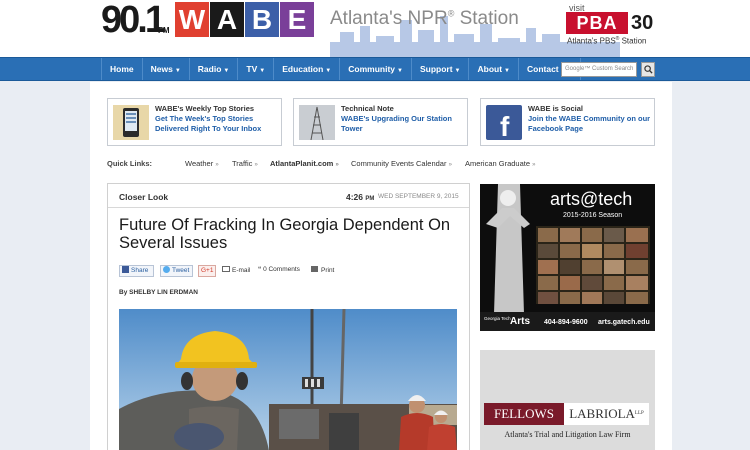 The height and width of the screenshot is (450, 750). What do you see at coordinates (165, 69) in the screenshot?
I see `nav-news: News ▼` at bounding box center [165, 69].